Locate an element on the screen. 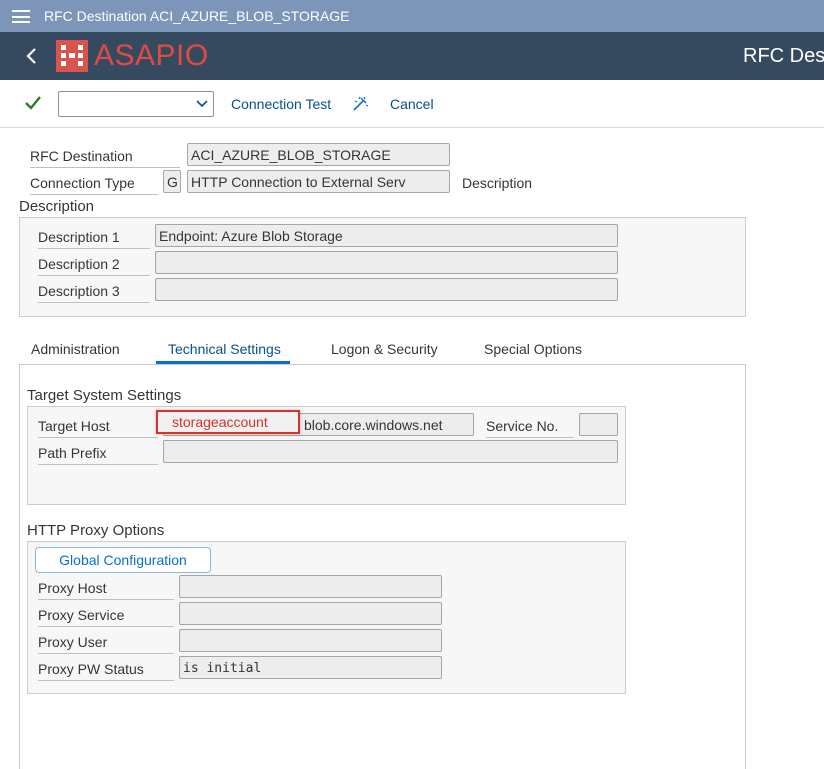  asapio-logo-icon is located at coordinates (72, 56).